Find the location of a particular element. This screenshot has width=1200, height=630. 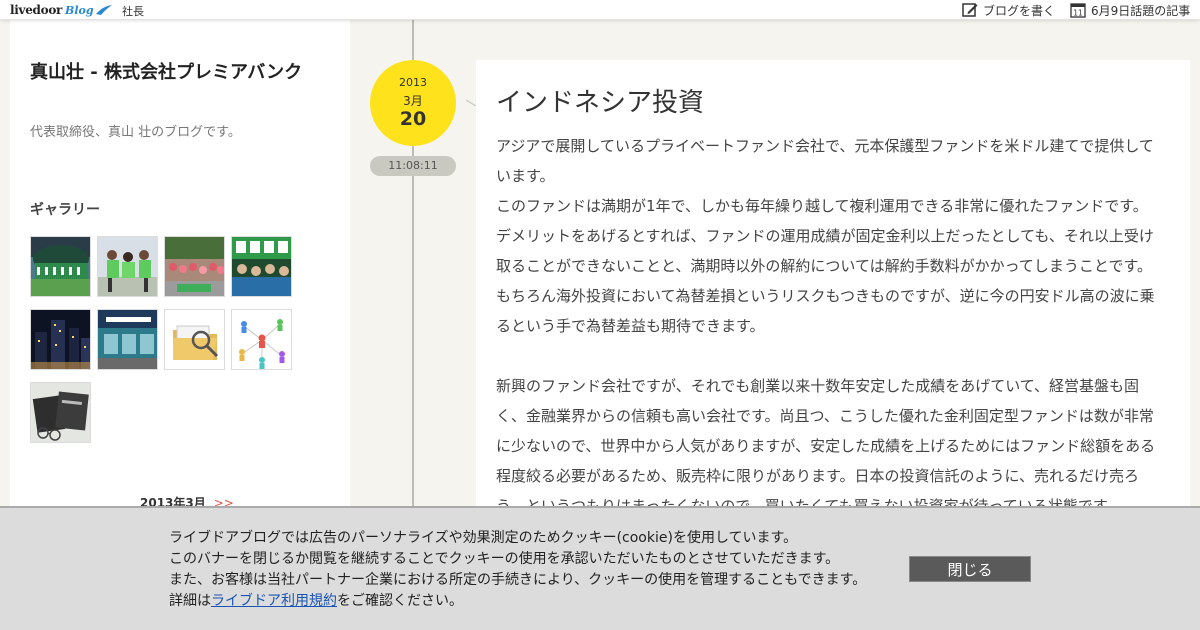

logo-swoosh-icon is located at coordinates (103, 10).